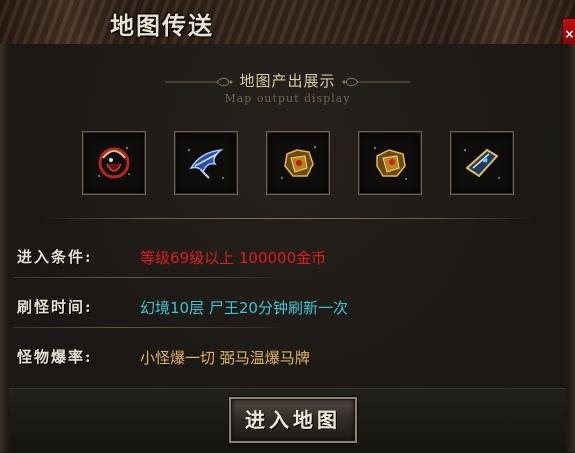  I want to click on enter-map-button: 进入地图, so click(293, 420).